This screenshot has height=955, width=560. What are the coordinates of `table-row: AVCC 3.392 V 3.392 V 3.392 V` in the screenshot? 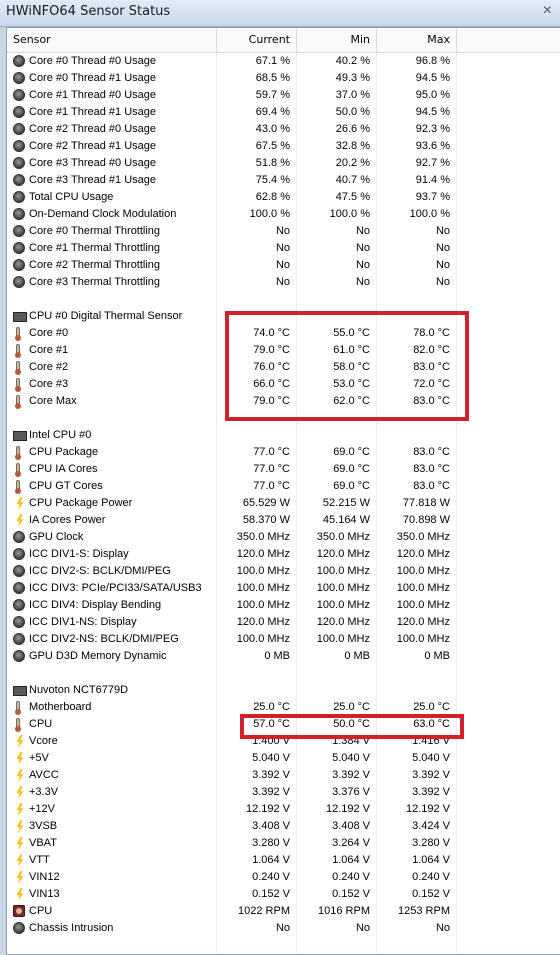 It's located at (283, 775).